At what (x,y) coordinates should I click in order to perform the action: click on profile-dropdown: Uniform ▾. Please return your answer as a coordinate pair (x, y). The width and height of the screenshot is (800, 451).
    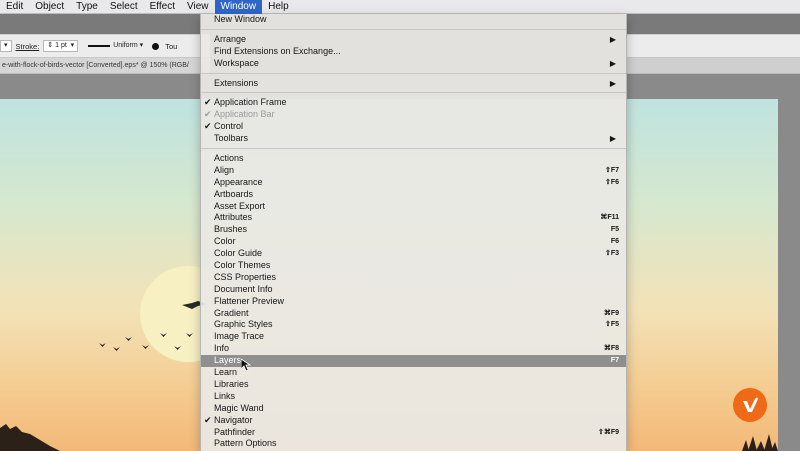
    Looking at the image, I should click on (114, 46).